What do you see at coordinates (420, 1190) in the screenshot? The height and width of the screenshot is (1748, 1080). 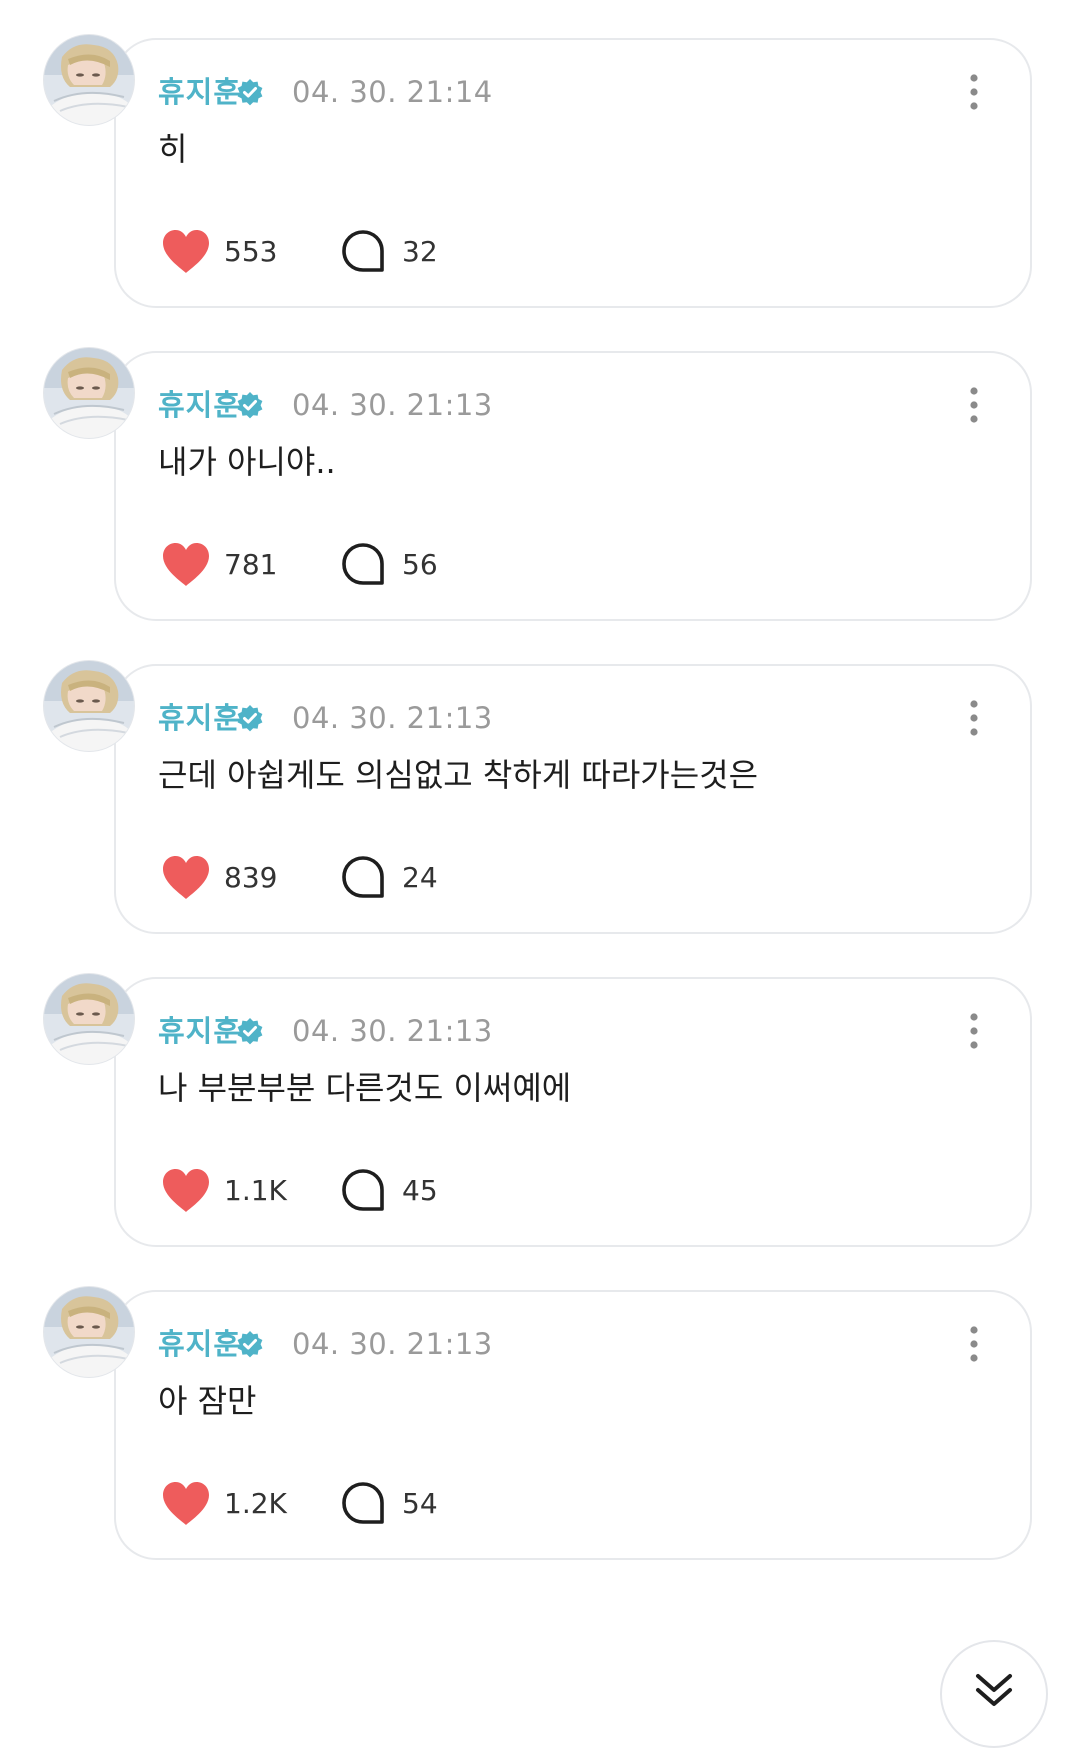 I see `comment-count: 45` at bounding box center [420, 1190].